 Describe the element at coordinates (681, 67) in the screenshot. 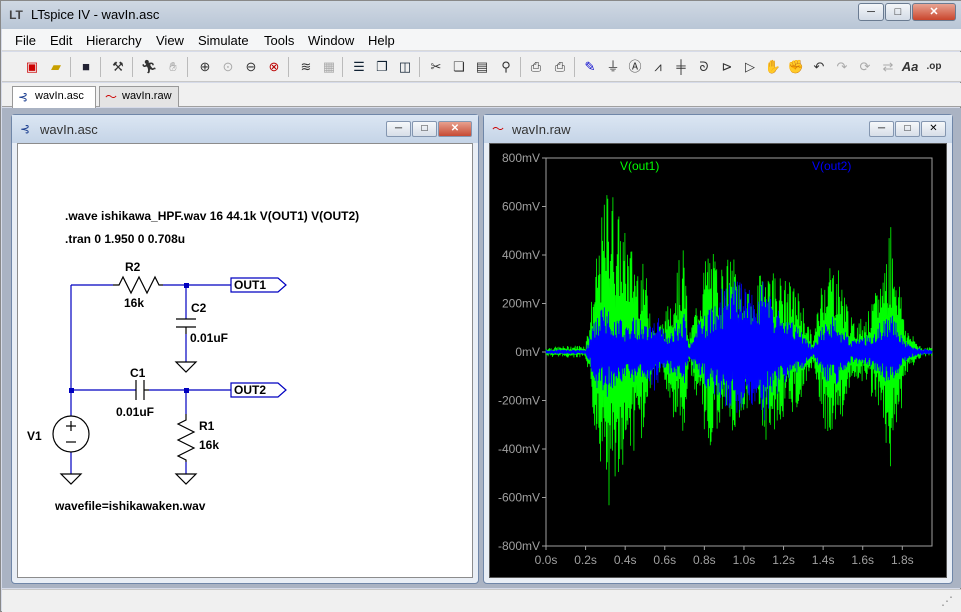

I see `capacitor-icon: ╪` at that location.